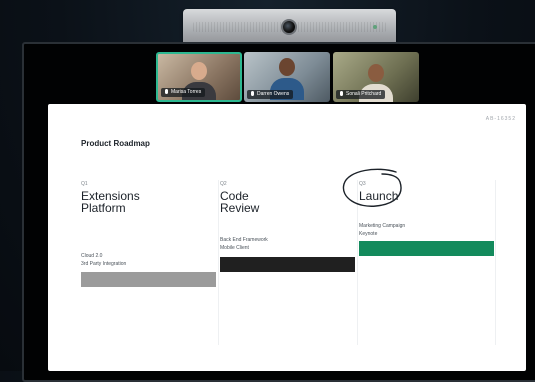 The image size is (535, 382). What do you see at coordinates (364, 94) in the screenshot?
I see `participant-name: Sonali Pritchard` at bounding box center [364, 94].